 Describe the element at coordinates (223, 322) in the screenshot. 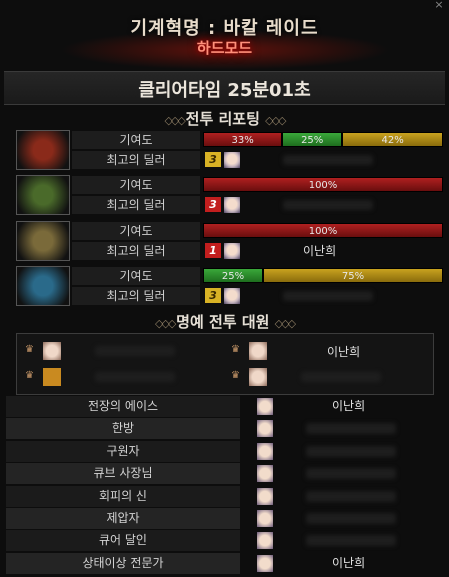

I see `honor-title: 명예 전투 대원` at that location.